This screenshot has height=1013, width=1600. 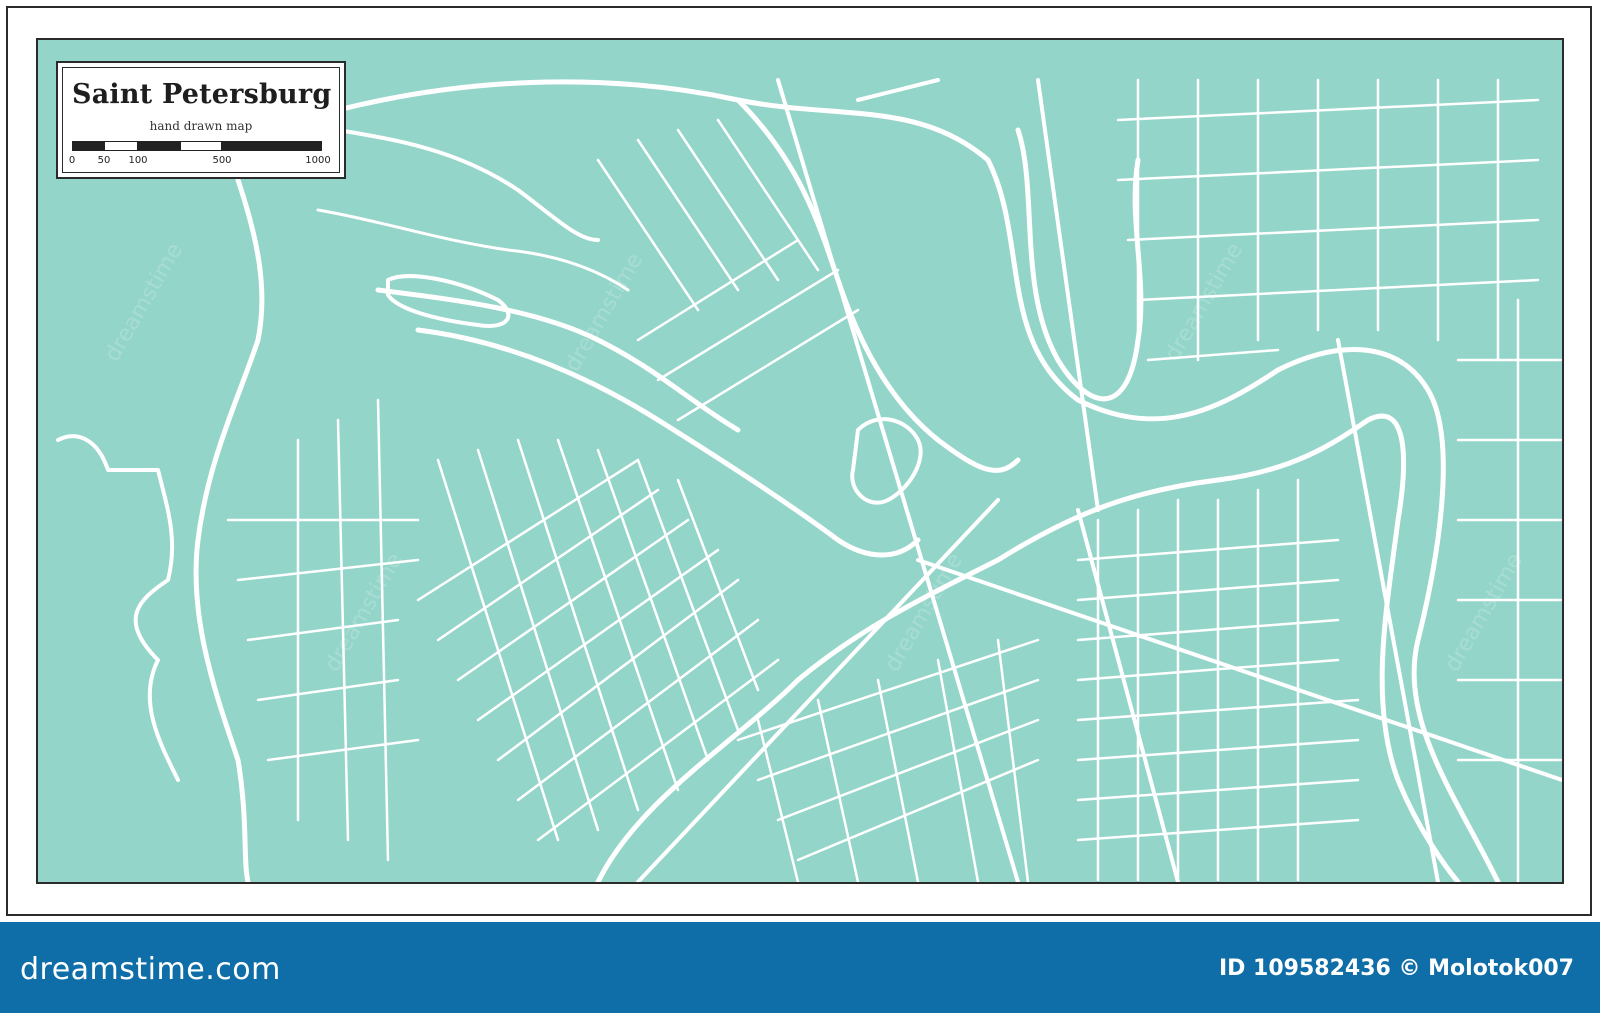 I want to click on map-title: Saint Petersburg, so click(x=202, y=94).